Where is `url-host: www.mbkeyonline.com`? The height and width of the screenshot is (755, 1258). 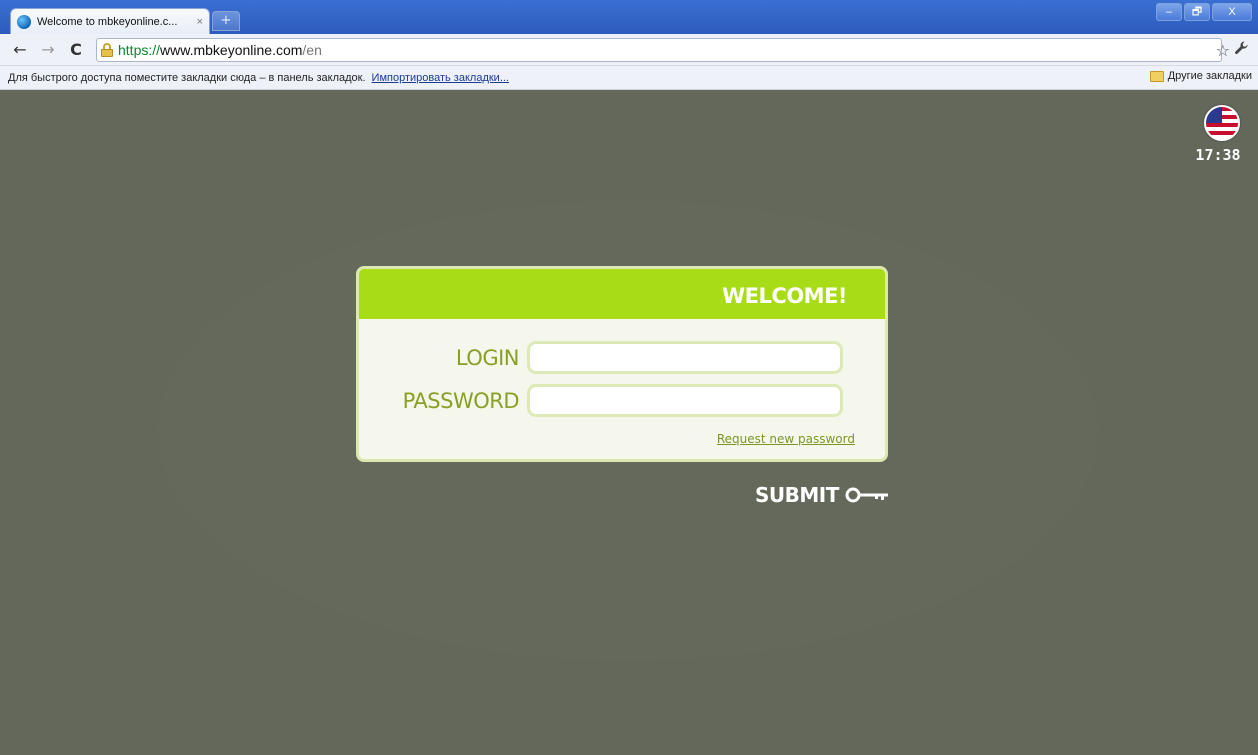
url-host: www.mbkeyonline.com is located at coordinates (231, 50).